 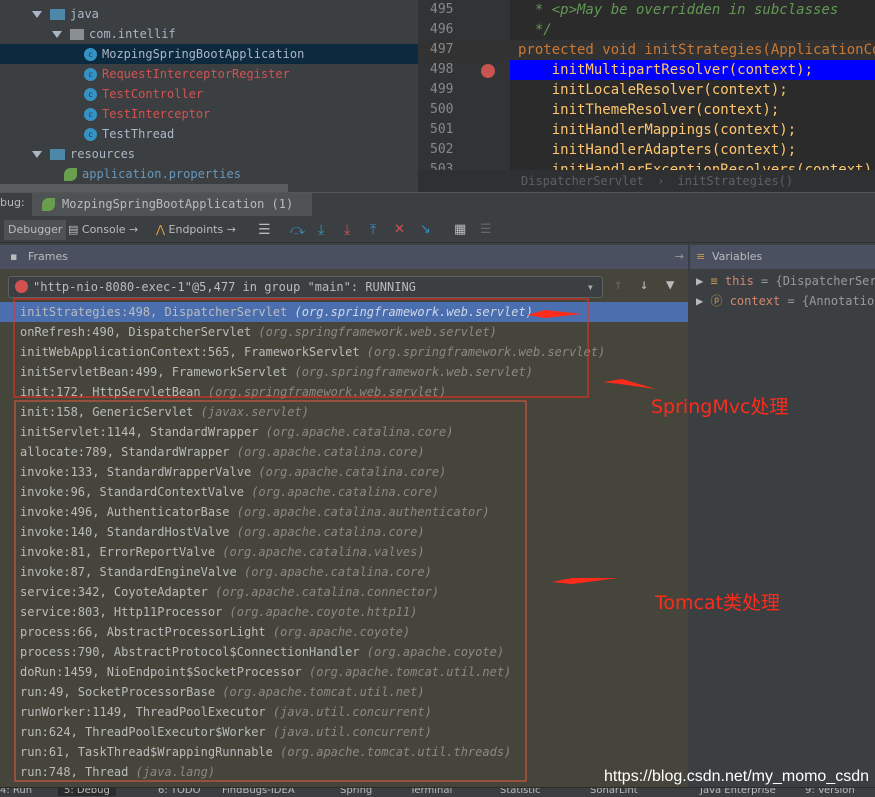 I want to click on tool-window-button: 6: TODO, so click(x=179, y=792).